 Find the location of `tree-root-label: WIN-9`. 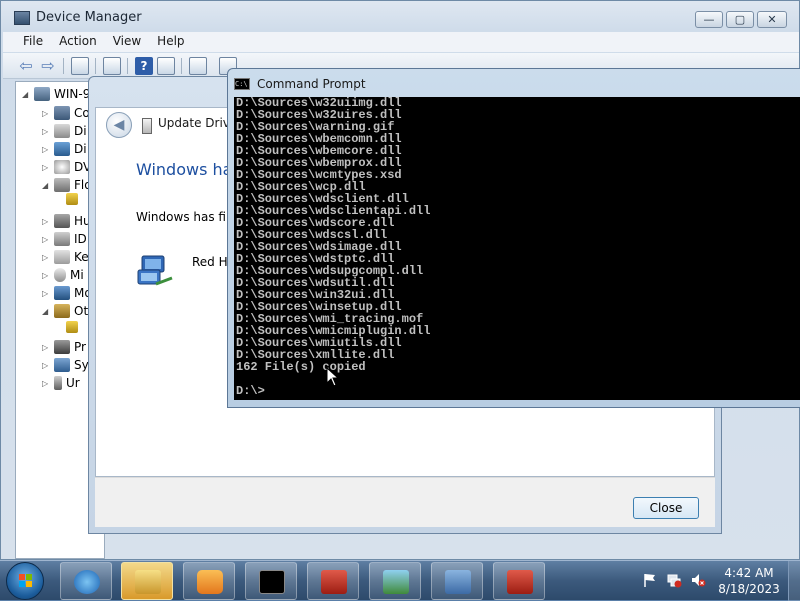

tree-root-label: WIN-9 is located at coordinates (72, 94).